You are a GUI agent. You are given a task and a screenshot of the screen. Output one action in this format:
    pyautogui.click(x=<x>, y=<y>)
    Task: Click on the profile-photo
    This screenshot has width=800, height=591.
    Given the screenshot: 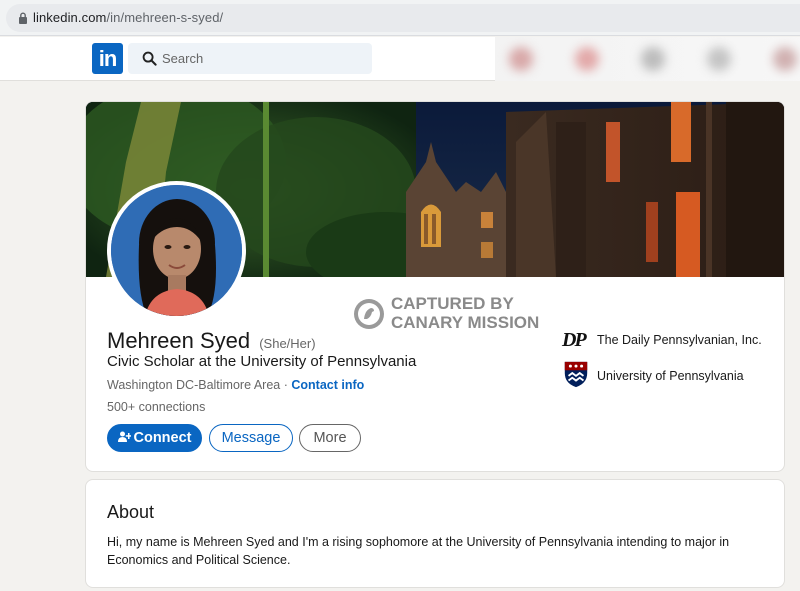 What is the action you would take?
    pyautogui.click(x=176, y=250)
    